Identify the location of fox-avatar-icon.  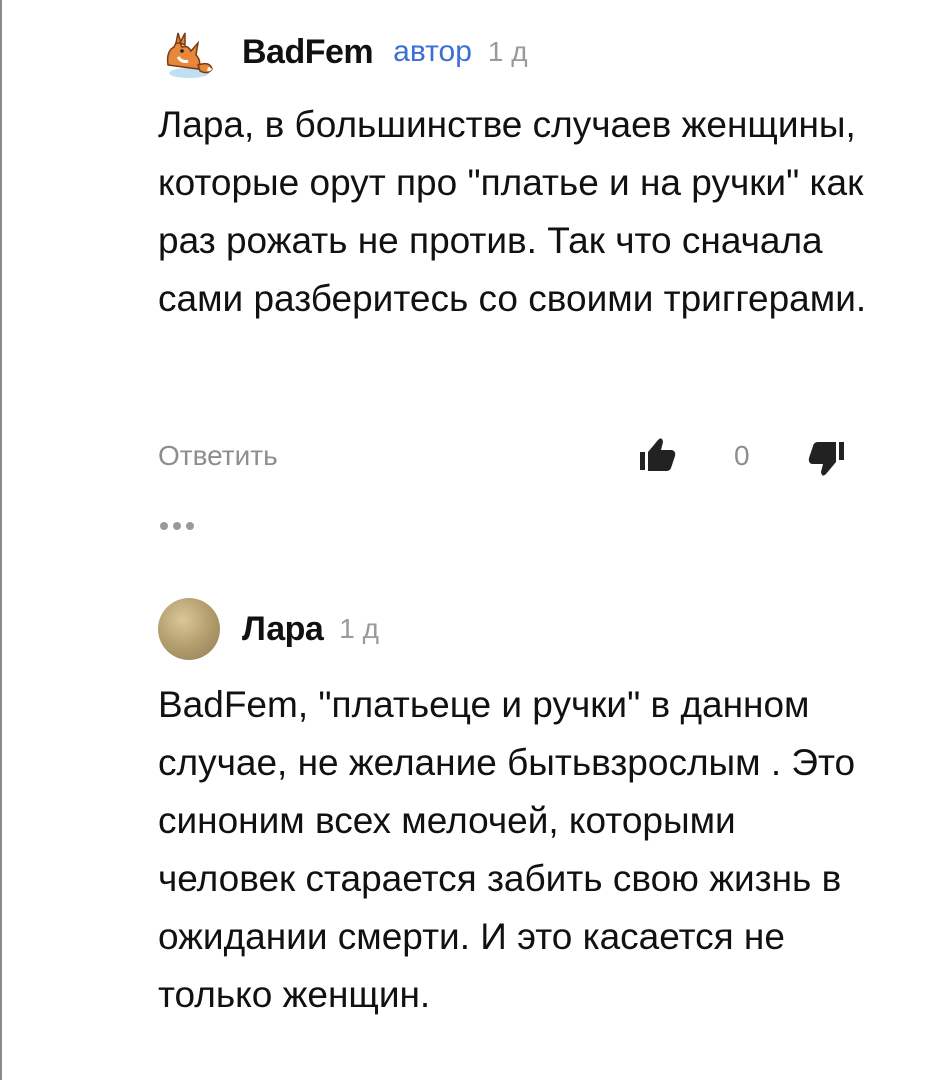
(189, 52).